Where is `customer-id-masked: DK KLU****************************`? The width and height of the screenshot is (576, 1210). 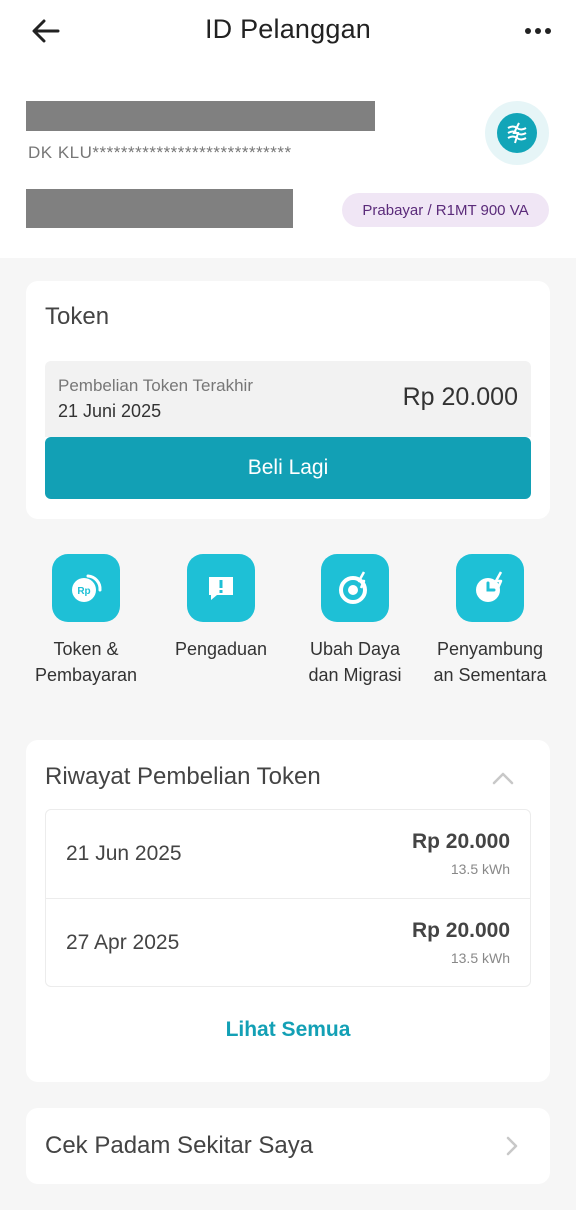 customer-id-masked: DK KLU**************************** is located at coordinates (160, 152).